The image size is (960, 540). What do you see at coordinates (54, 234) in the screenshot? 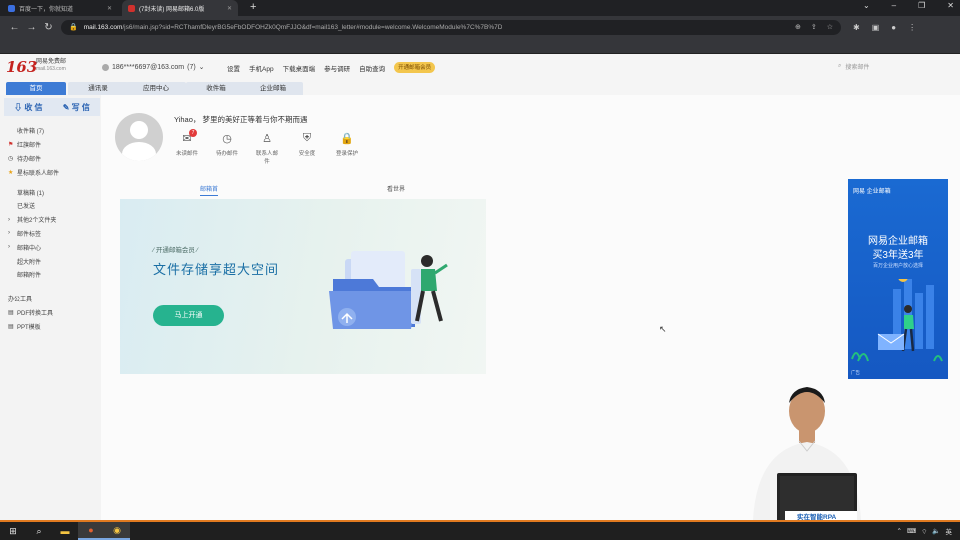
I see `sidebar-folder-item: › 邮件标签` at bounding box center [54, 234].